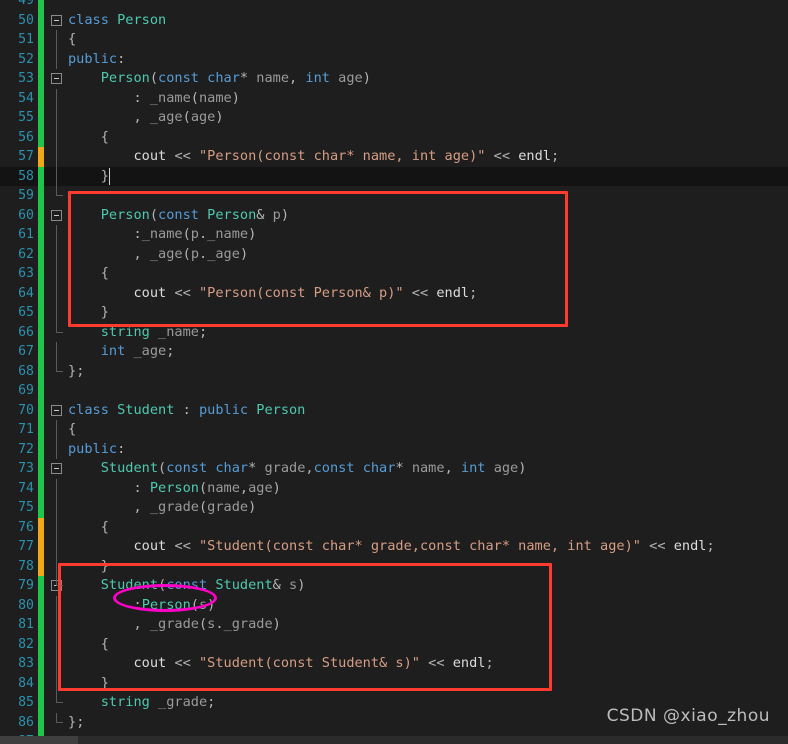  I want to click on code-line: 59, so click(394, 196).